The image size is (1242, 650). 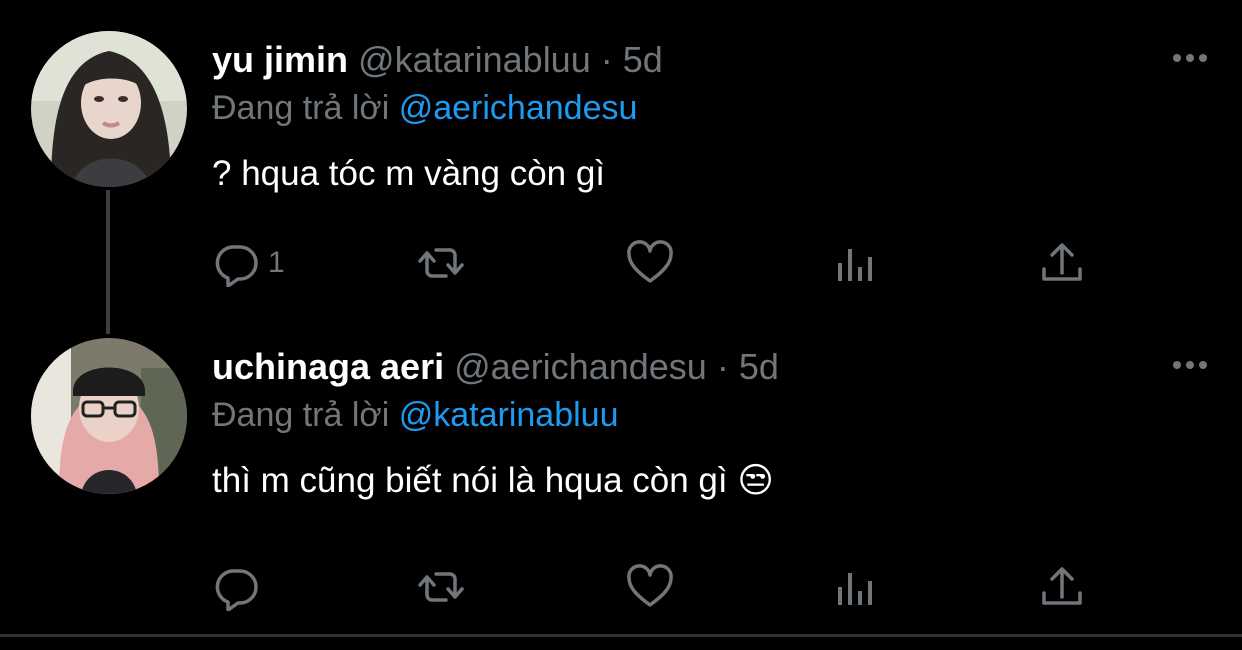 I want to click on replying-to-line: Đang trả lời @katarinabluu, so click(x=692, y=415).